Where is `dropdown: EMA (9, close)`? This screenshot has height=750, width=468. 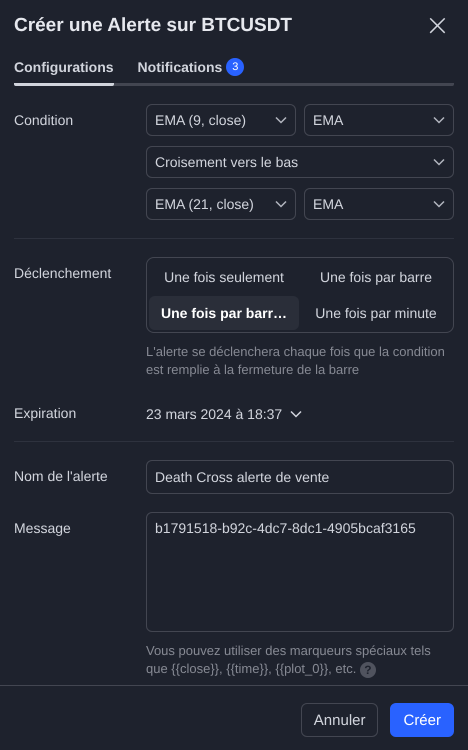 dropdown: EMA (9, close) is located at coordinates (221, 120).